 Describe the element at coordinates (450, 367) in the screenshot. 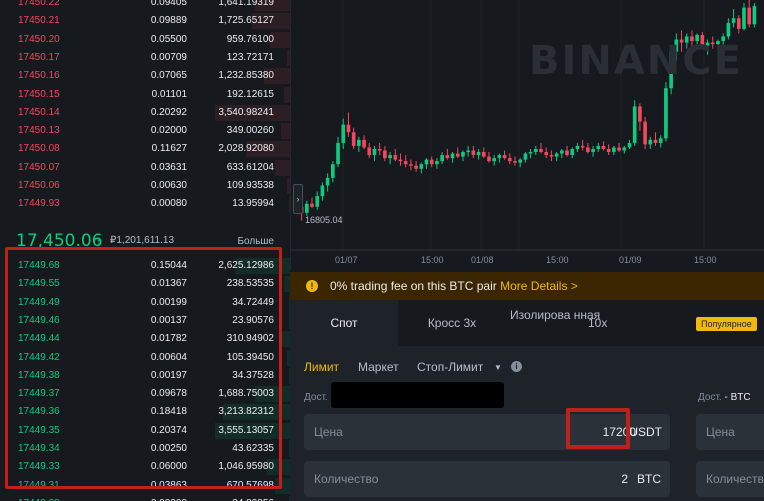

I see `order-type-stop-limit: Стоп-Лимит` at that location.